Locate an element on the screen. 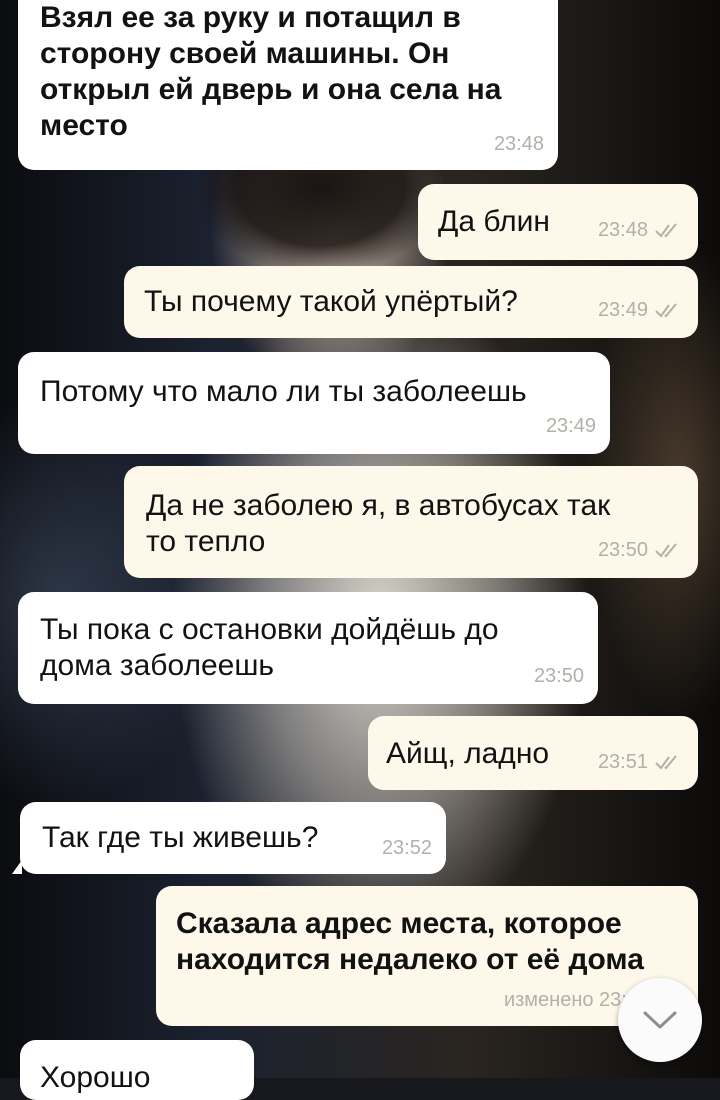 The width and height of the screenshot is (720, 1100). message-incoming: Потому что мало ли ты заболеешь 23:49 is located at coordinates (314, 403).